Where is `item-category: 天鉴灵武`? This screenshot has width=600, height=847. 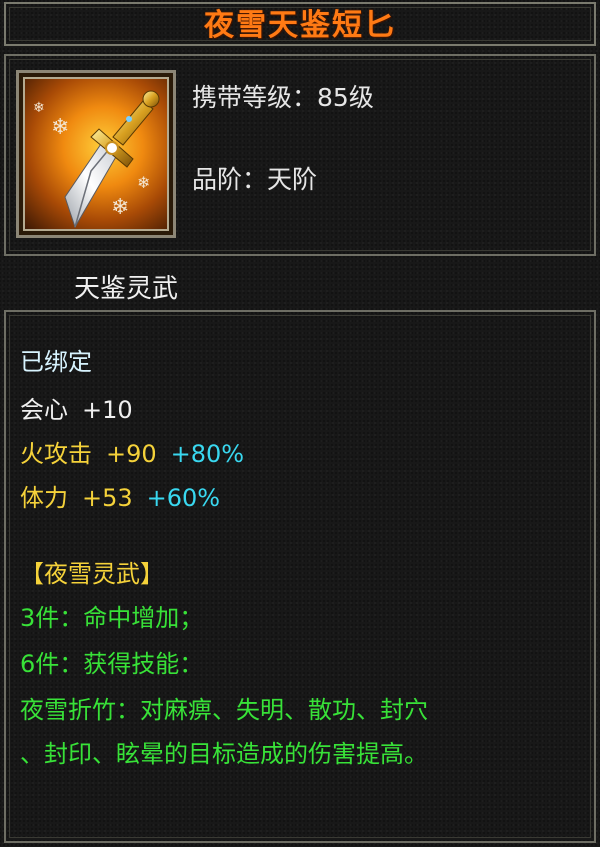 item-category: 天鉴灵武 is located at coordinates (126, 289).